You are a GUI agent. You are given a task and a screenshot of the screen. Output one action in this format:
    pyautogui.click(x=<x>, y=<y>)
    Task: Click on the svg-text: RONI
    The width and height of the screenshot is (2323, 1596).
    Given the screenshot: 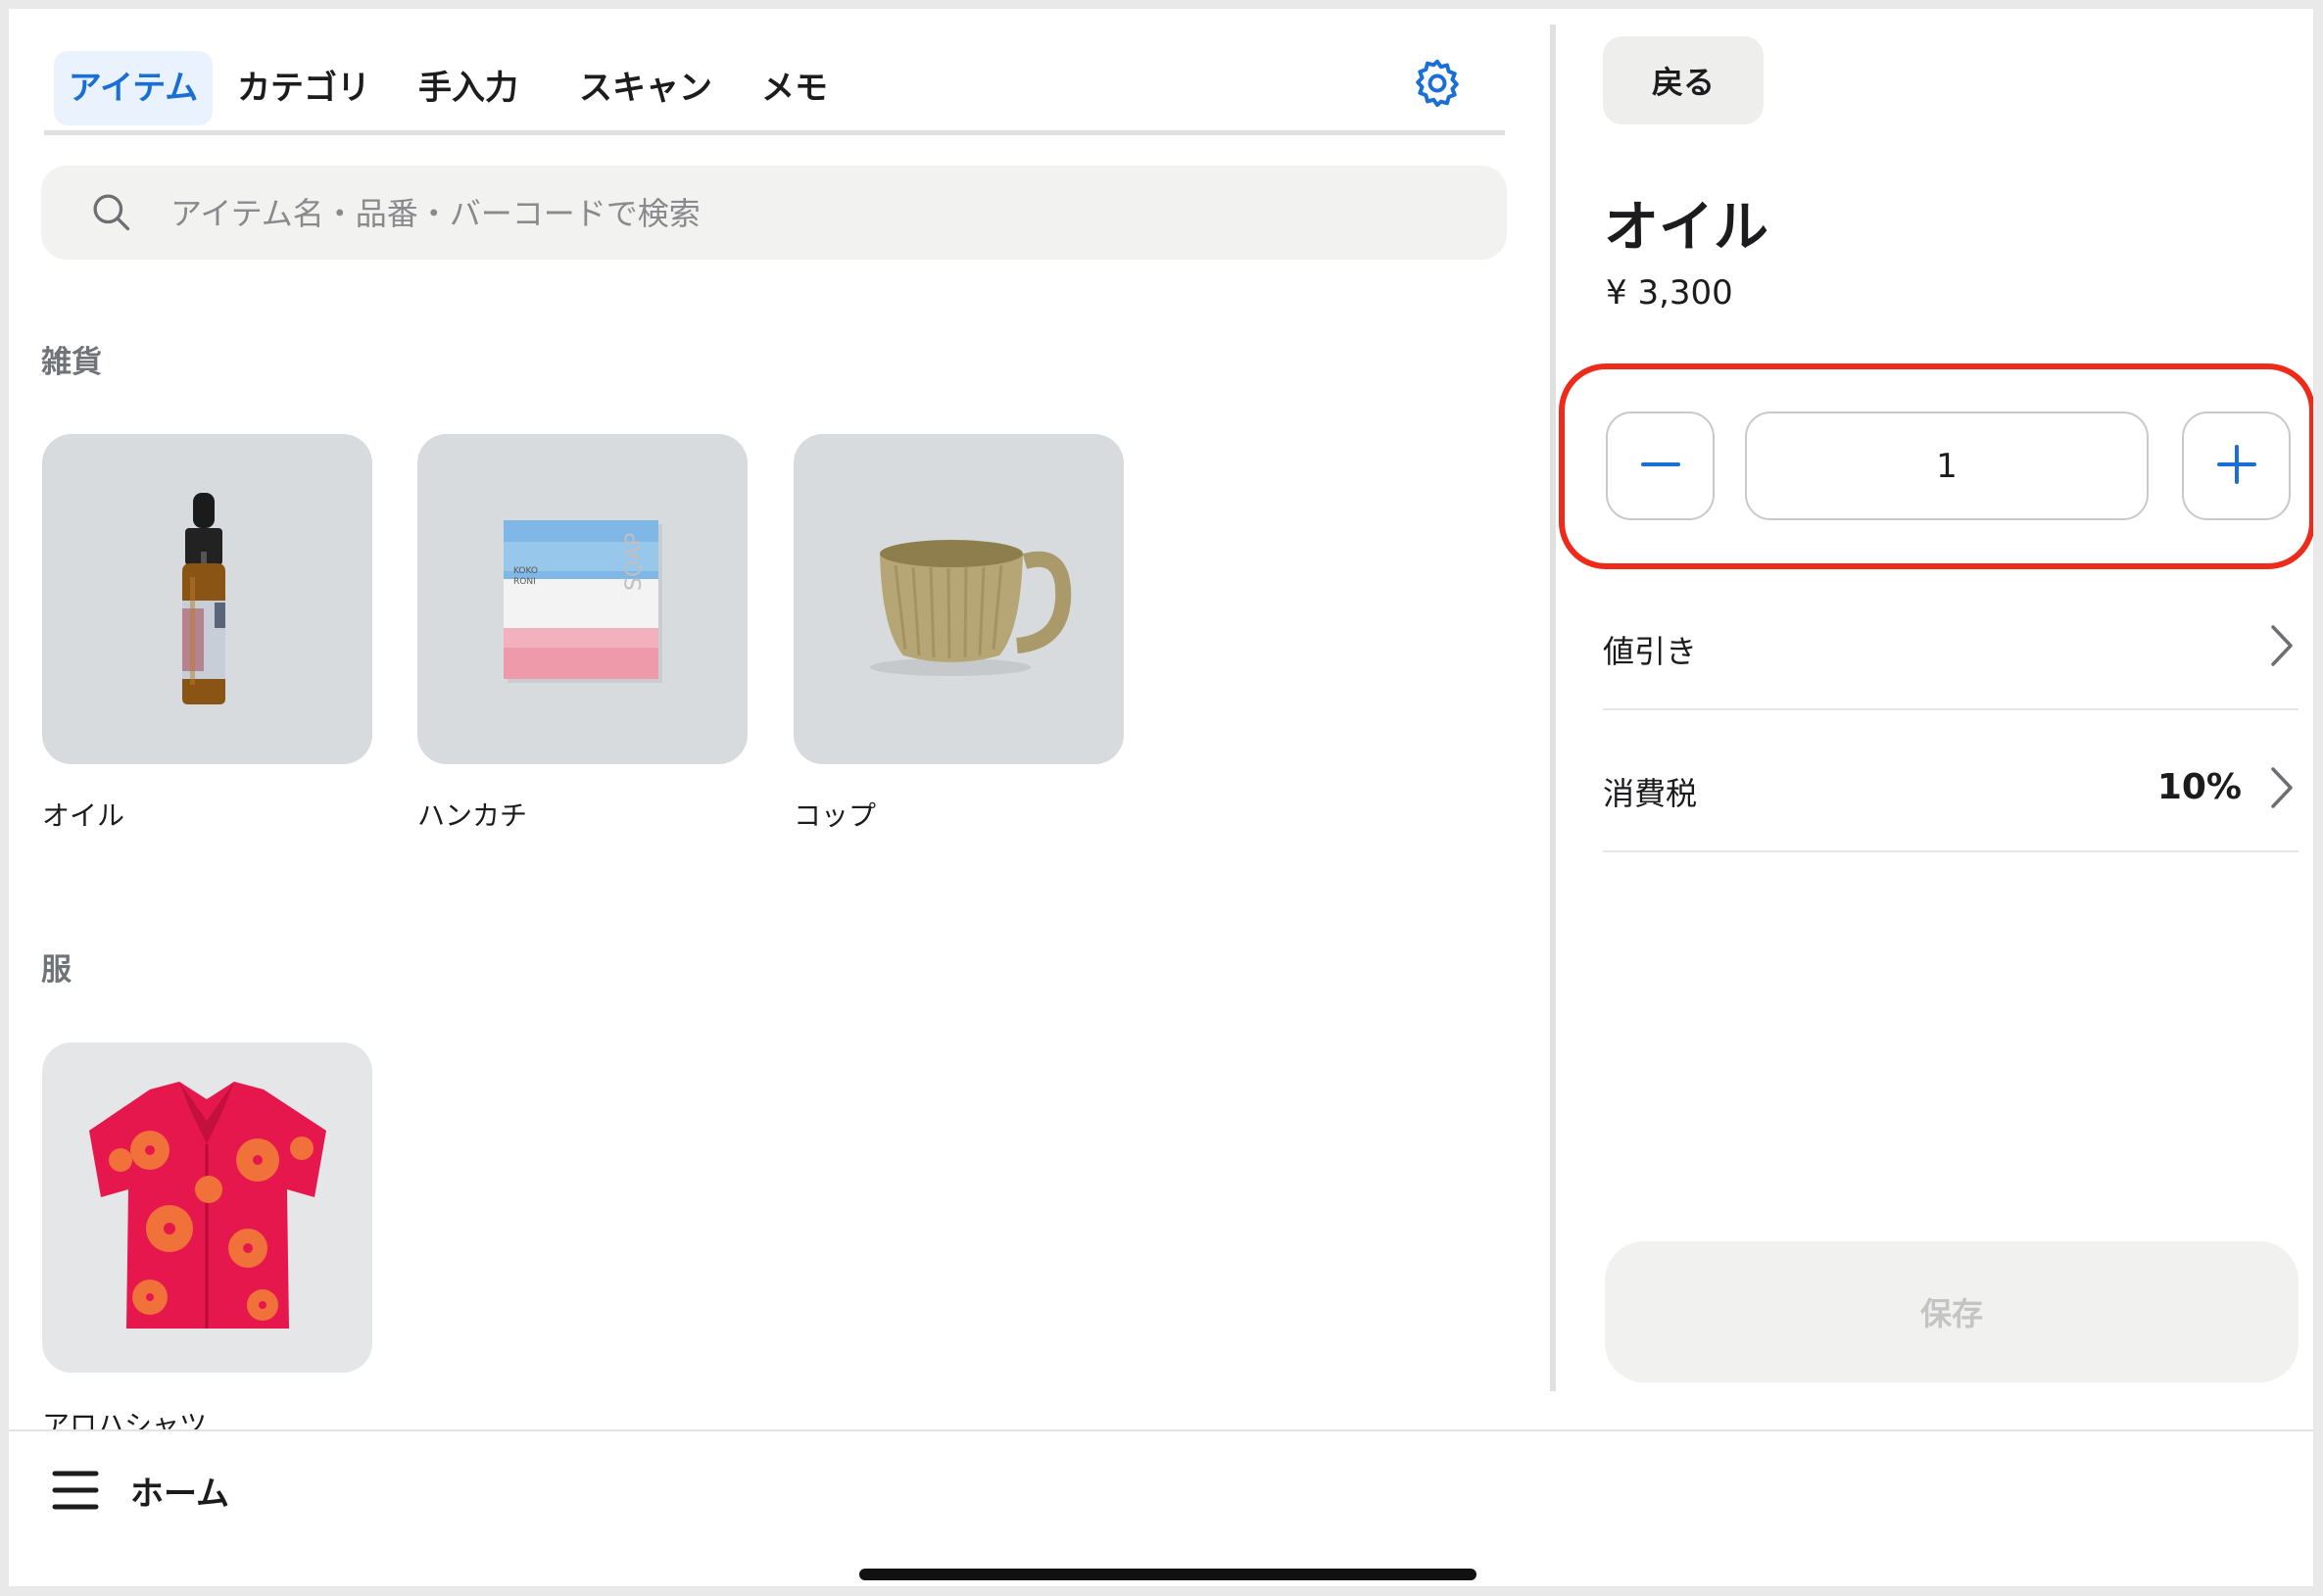 What is the action you would take?
    pyautogui.click(x=524, y=582)
    